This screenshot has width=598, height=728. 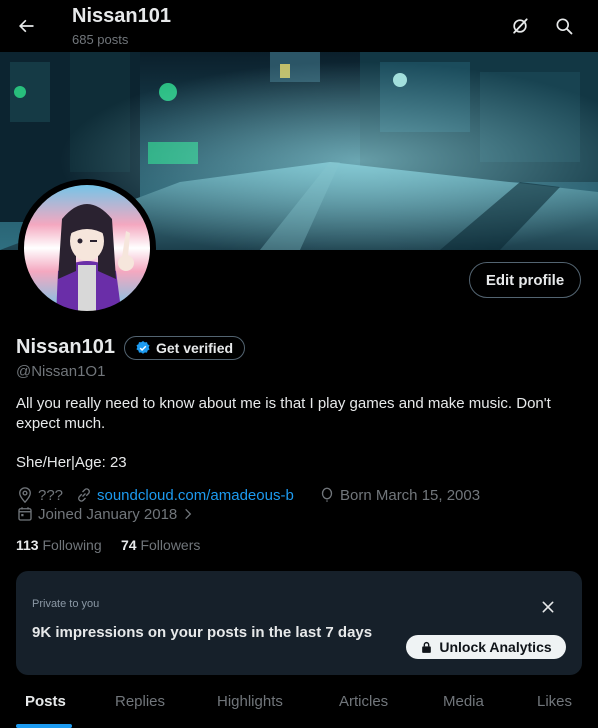 I want to click on header-post-count: 685 posts, so click(x=100, y=39).